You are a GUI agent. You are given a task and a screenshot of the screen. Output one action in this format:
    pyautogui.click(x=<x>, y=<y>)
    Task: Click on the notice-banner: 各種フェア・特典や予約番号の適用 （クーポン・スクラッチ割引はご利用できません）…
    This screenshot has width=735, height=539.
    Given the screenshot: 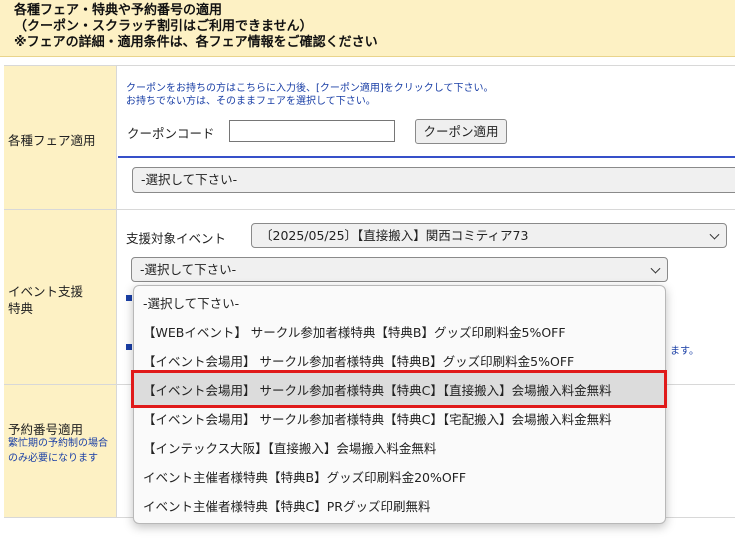 What is the action you would take?
    pyautogui.click(x=367, y=28)
    